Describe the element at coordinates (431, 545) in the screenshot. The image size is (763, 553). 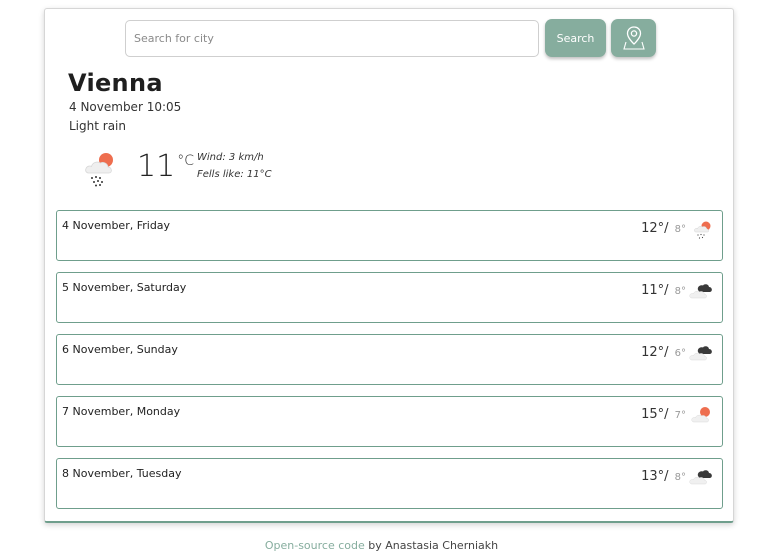
I see `footer-credit: by Anastasia Cherniakh` at that location.